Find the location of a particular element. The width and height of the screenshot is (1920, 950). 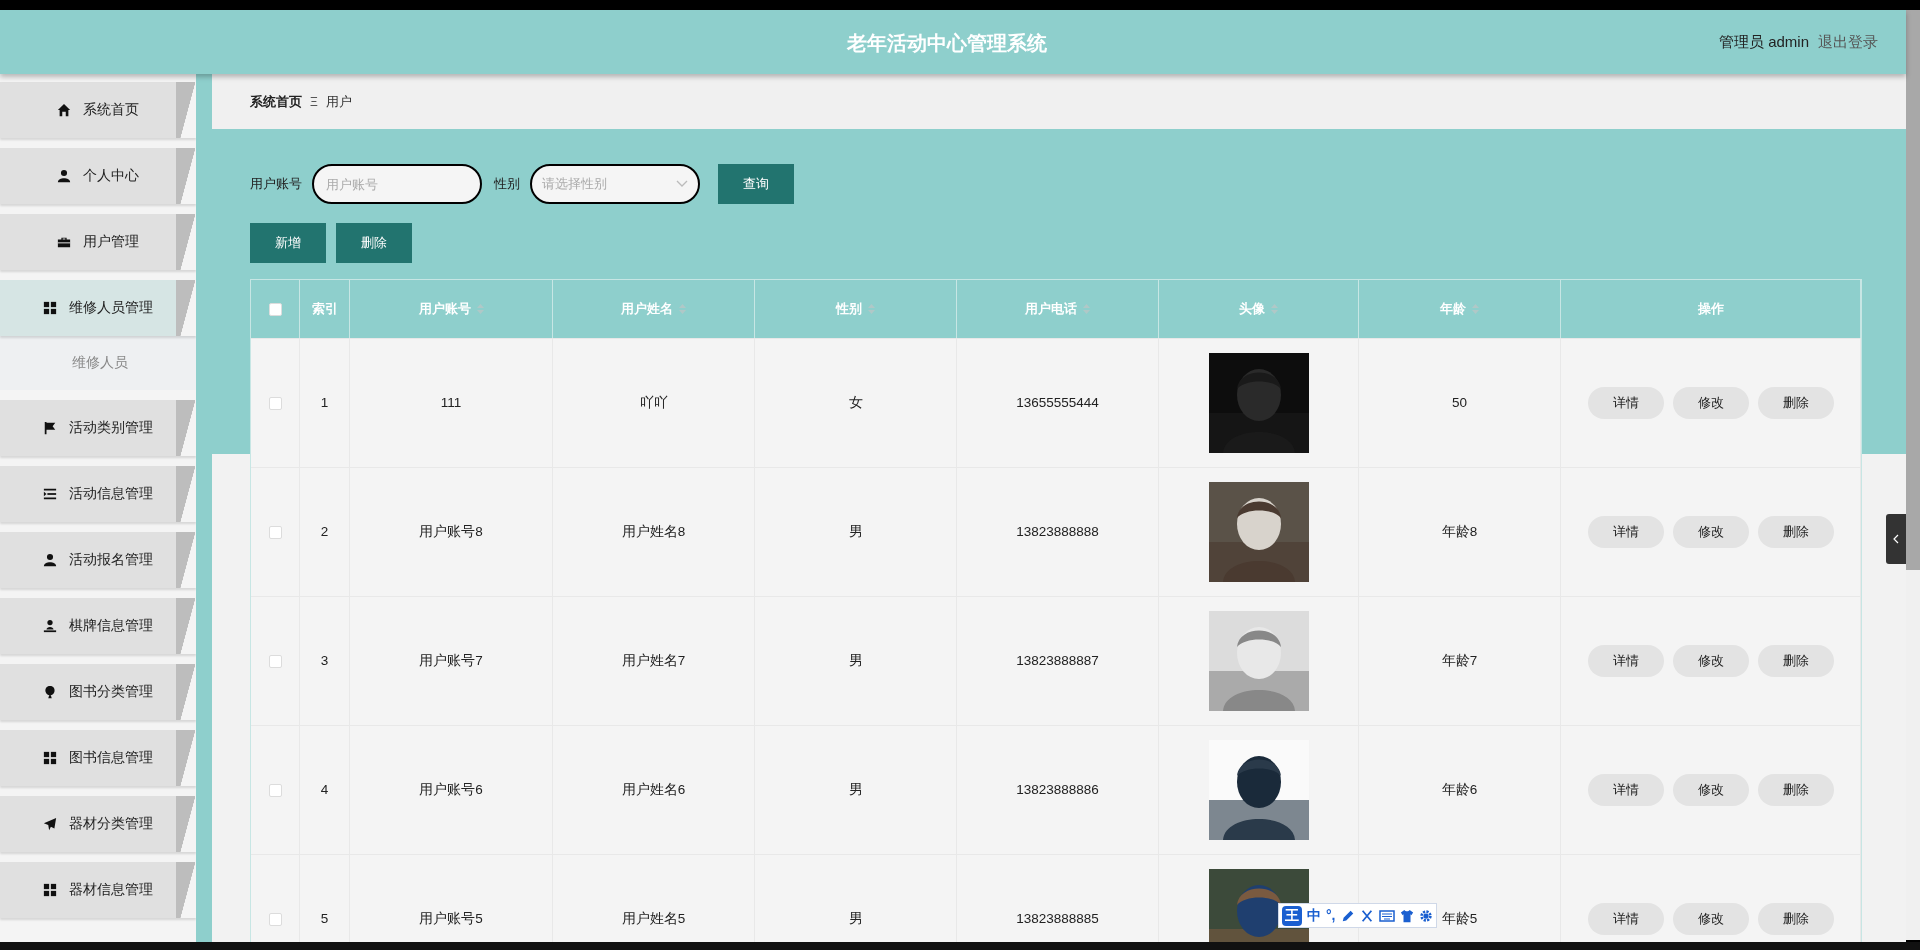

sidebar-item: 棋牌信息管理 is located at coordinates (98, 626).